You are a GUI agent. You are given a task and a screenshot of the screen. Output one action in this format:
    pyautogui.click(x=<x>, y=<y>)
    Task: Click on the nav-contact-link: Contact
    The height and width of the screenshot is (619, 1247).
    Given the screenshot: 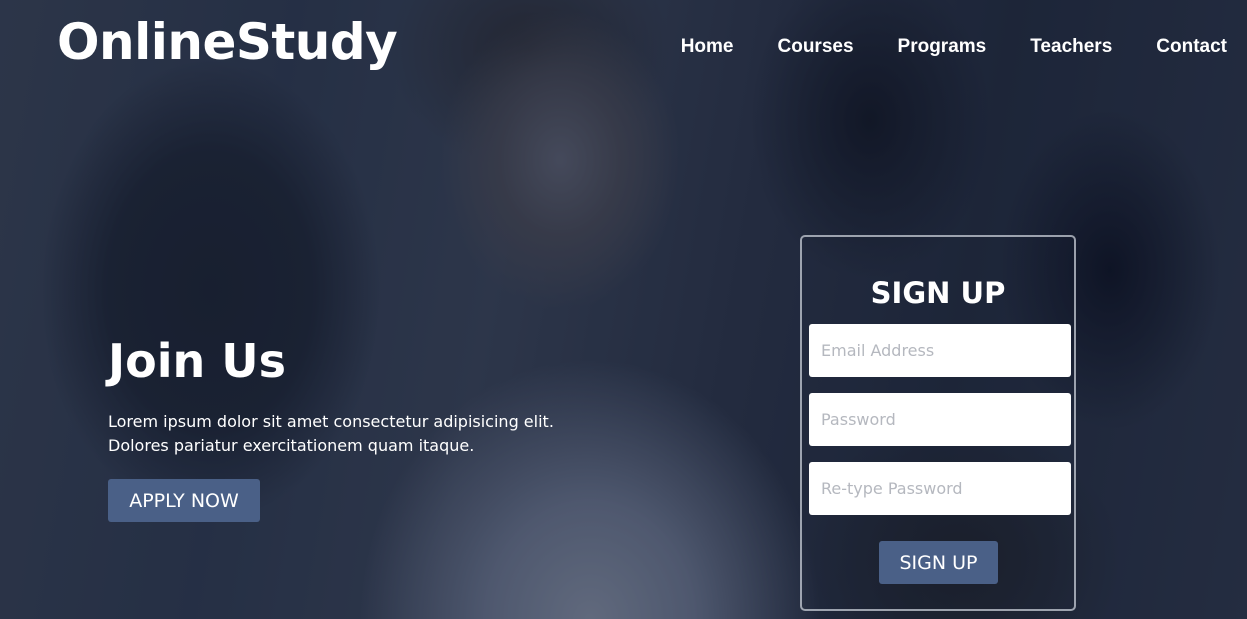 What is the action you would take?
    pyautogui.click(x=1191, y=47)
    